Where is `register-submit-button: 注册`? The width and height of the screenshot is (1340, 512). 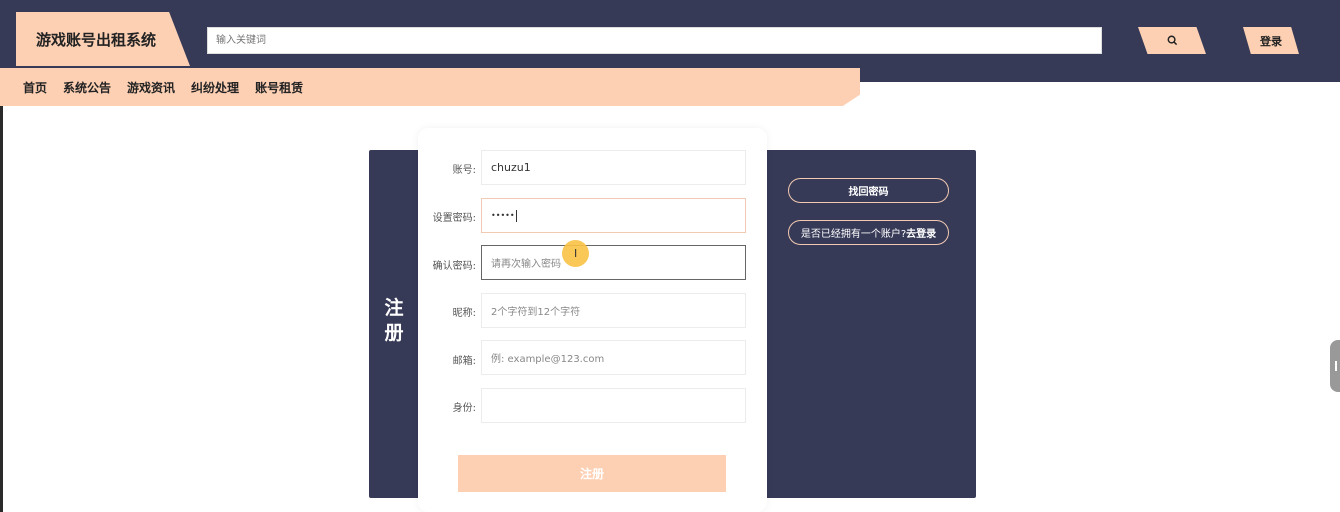 register-submit-button: 注册 is located at coordinates (592, 473).